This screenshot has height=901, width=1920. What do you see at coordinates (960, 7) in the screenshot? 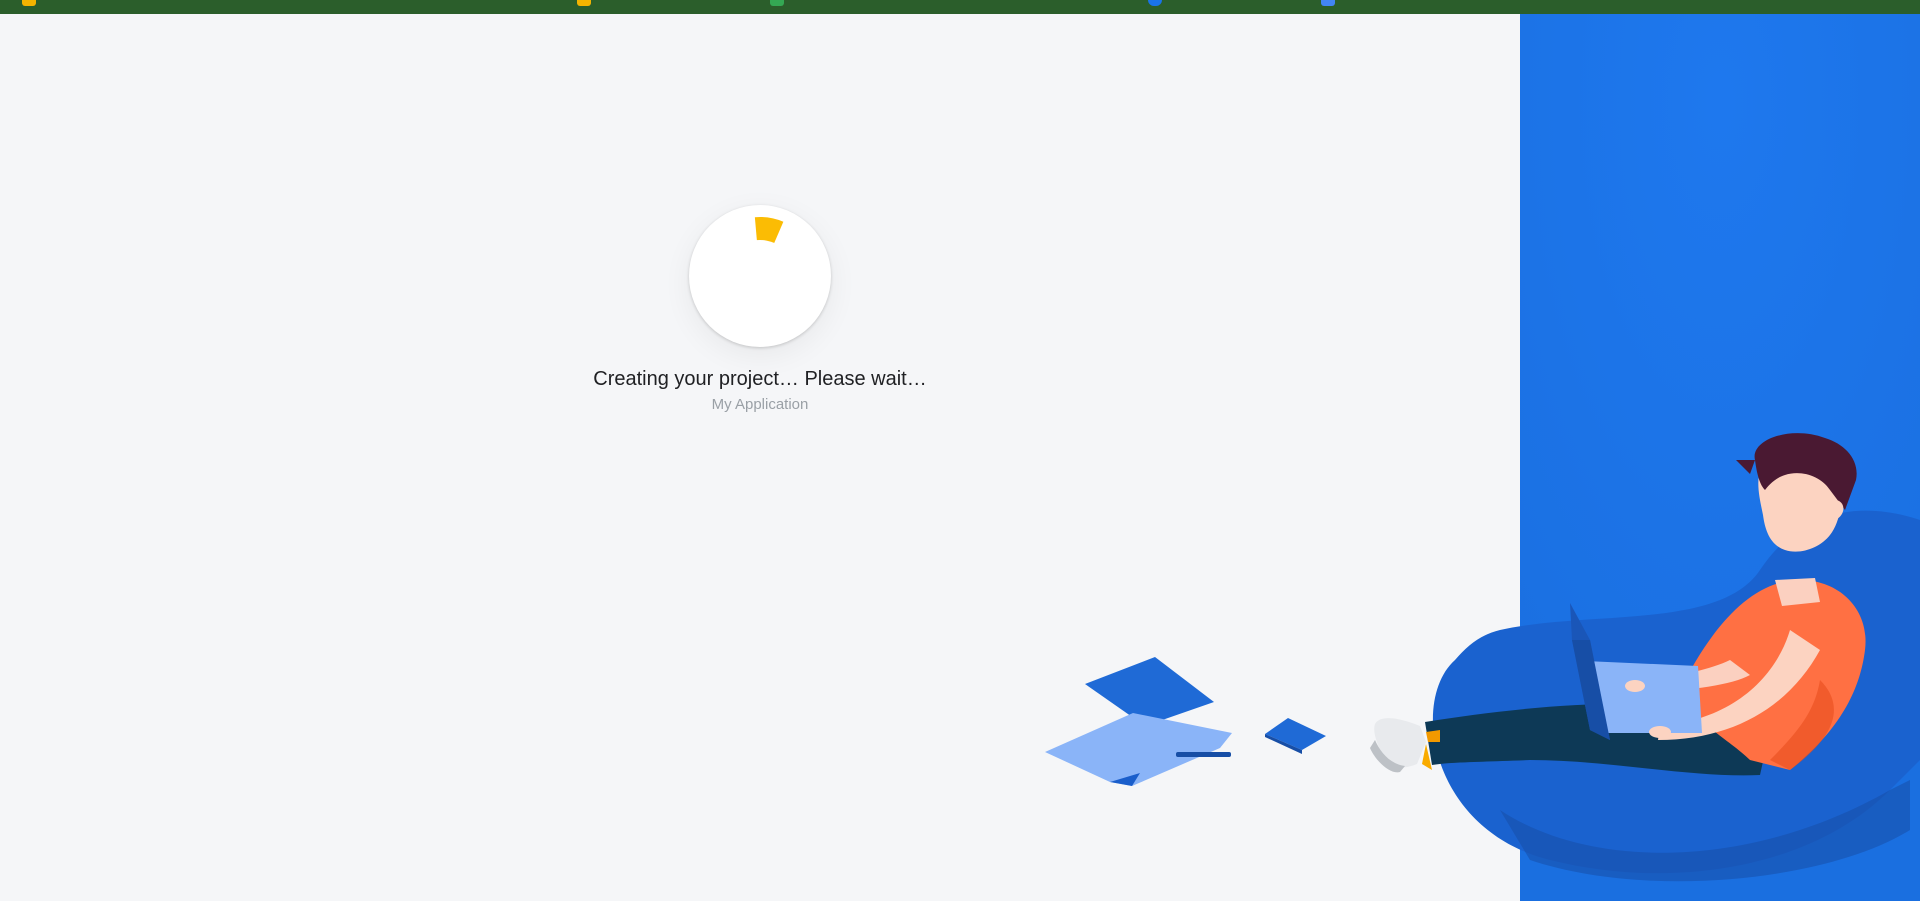
I see `browser-top-bar` at bounding box center [960, 7].